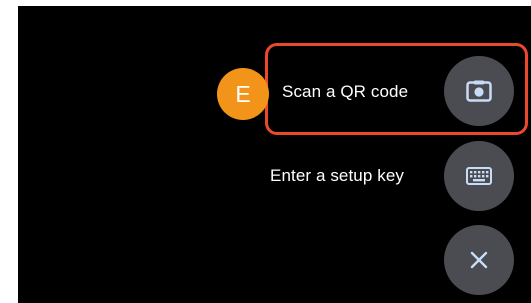 The height and width of the screenshot is (303, 531). I want to click on setup-key-label: Enter a setup key, so click(337, 176).